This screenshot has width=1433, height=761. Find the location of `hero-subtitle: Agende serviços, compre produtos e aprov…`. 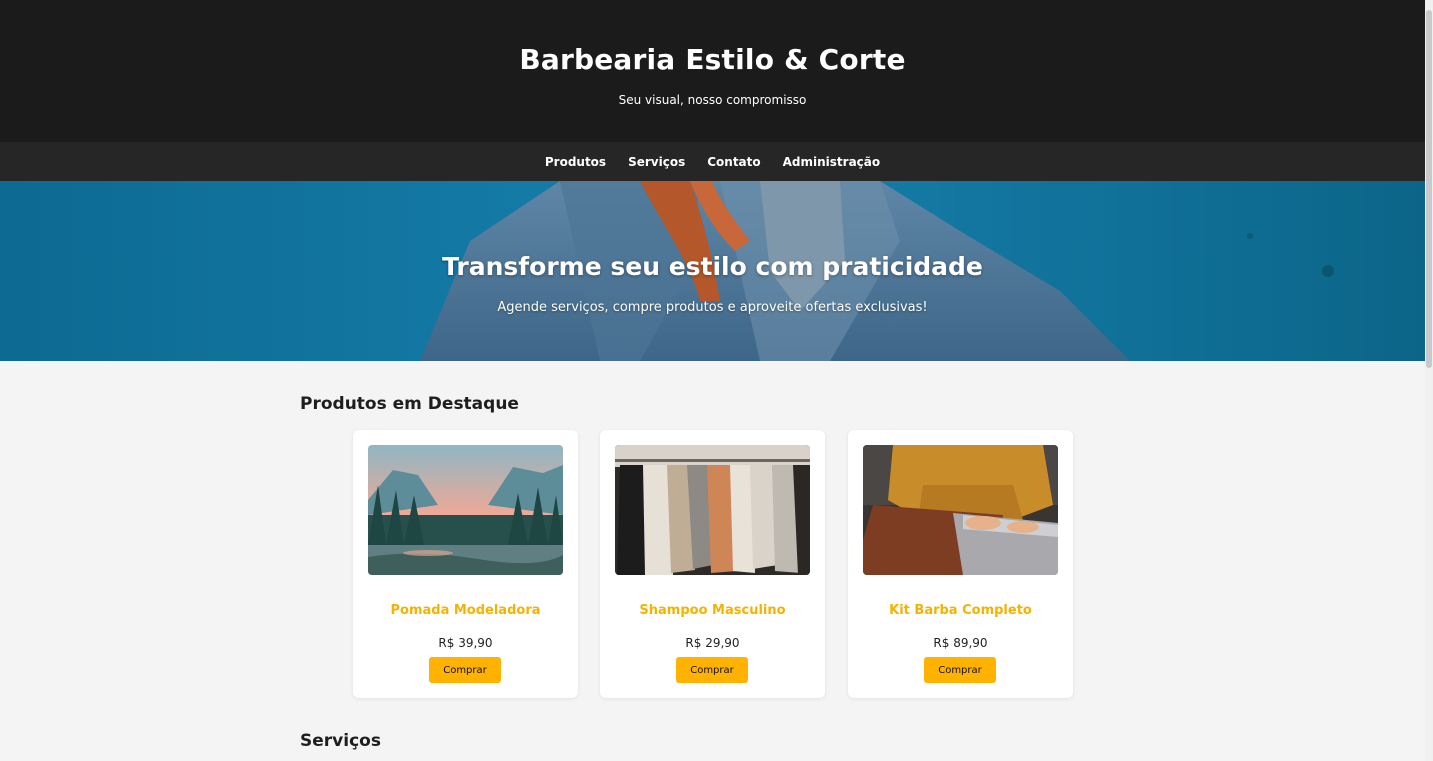

hero-subtitle: Agende serviços, compre produtos e aprov… is located at coordinates (712, 307).